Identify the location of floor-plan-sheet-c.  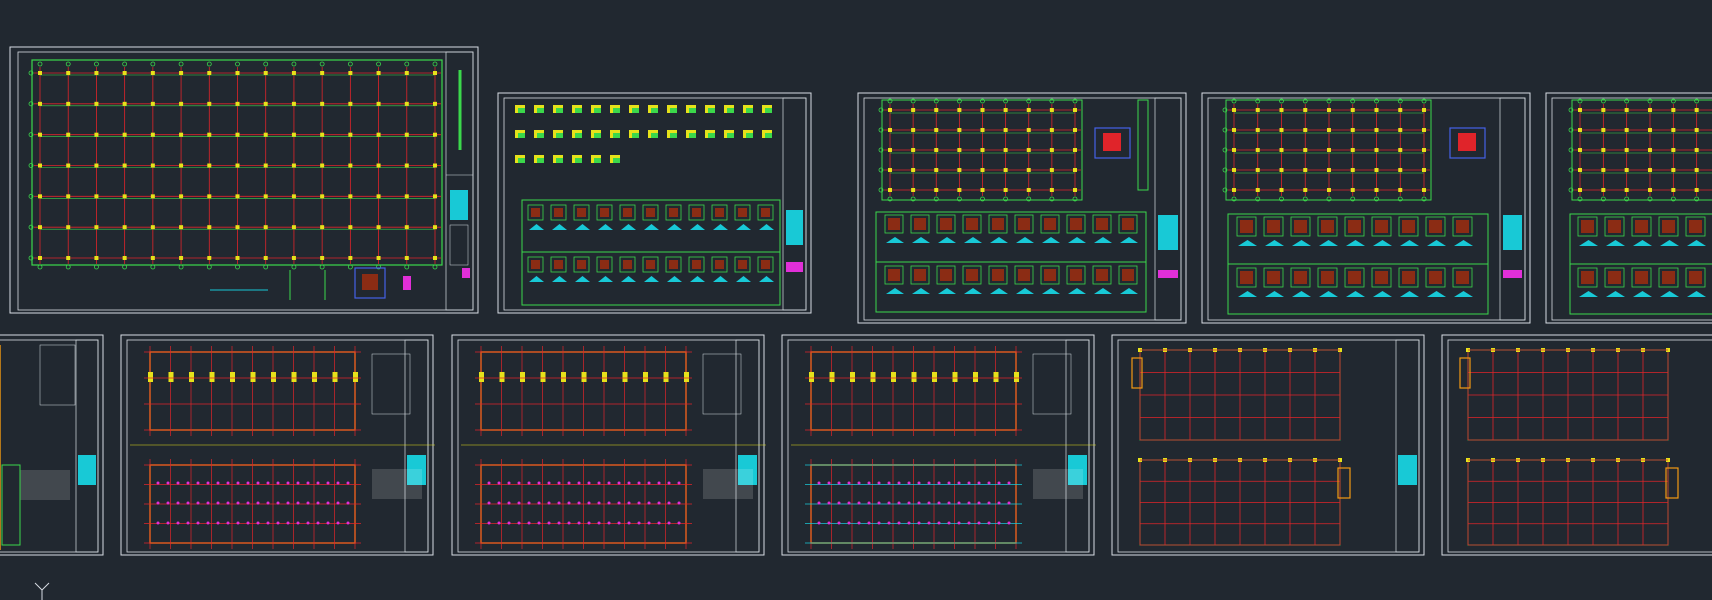
(608, 445).